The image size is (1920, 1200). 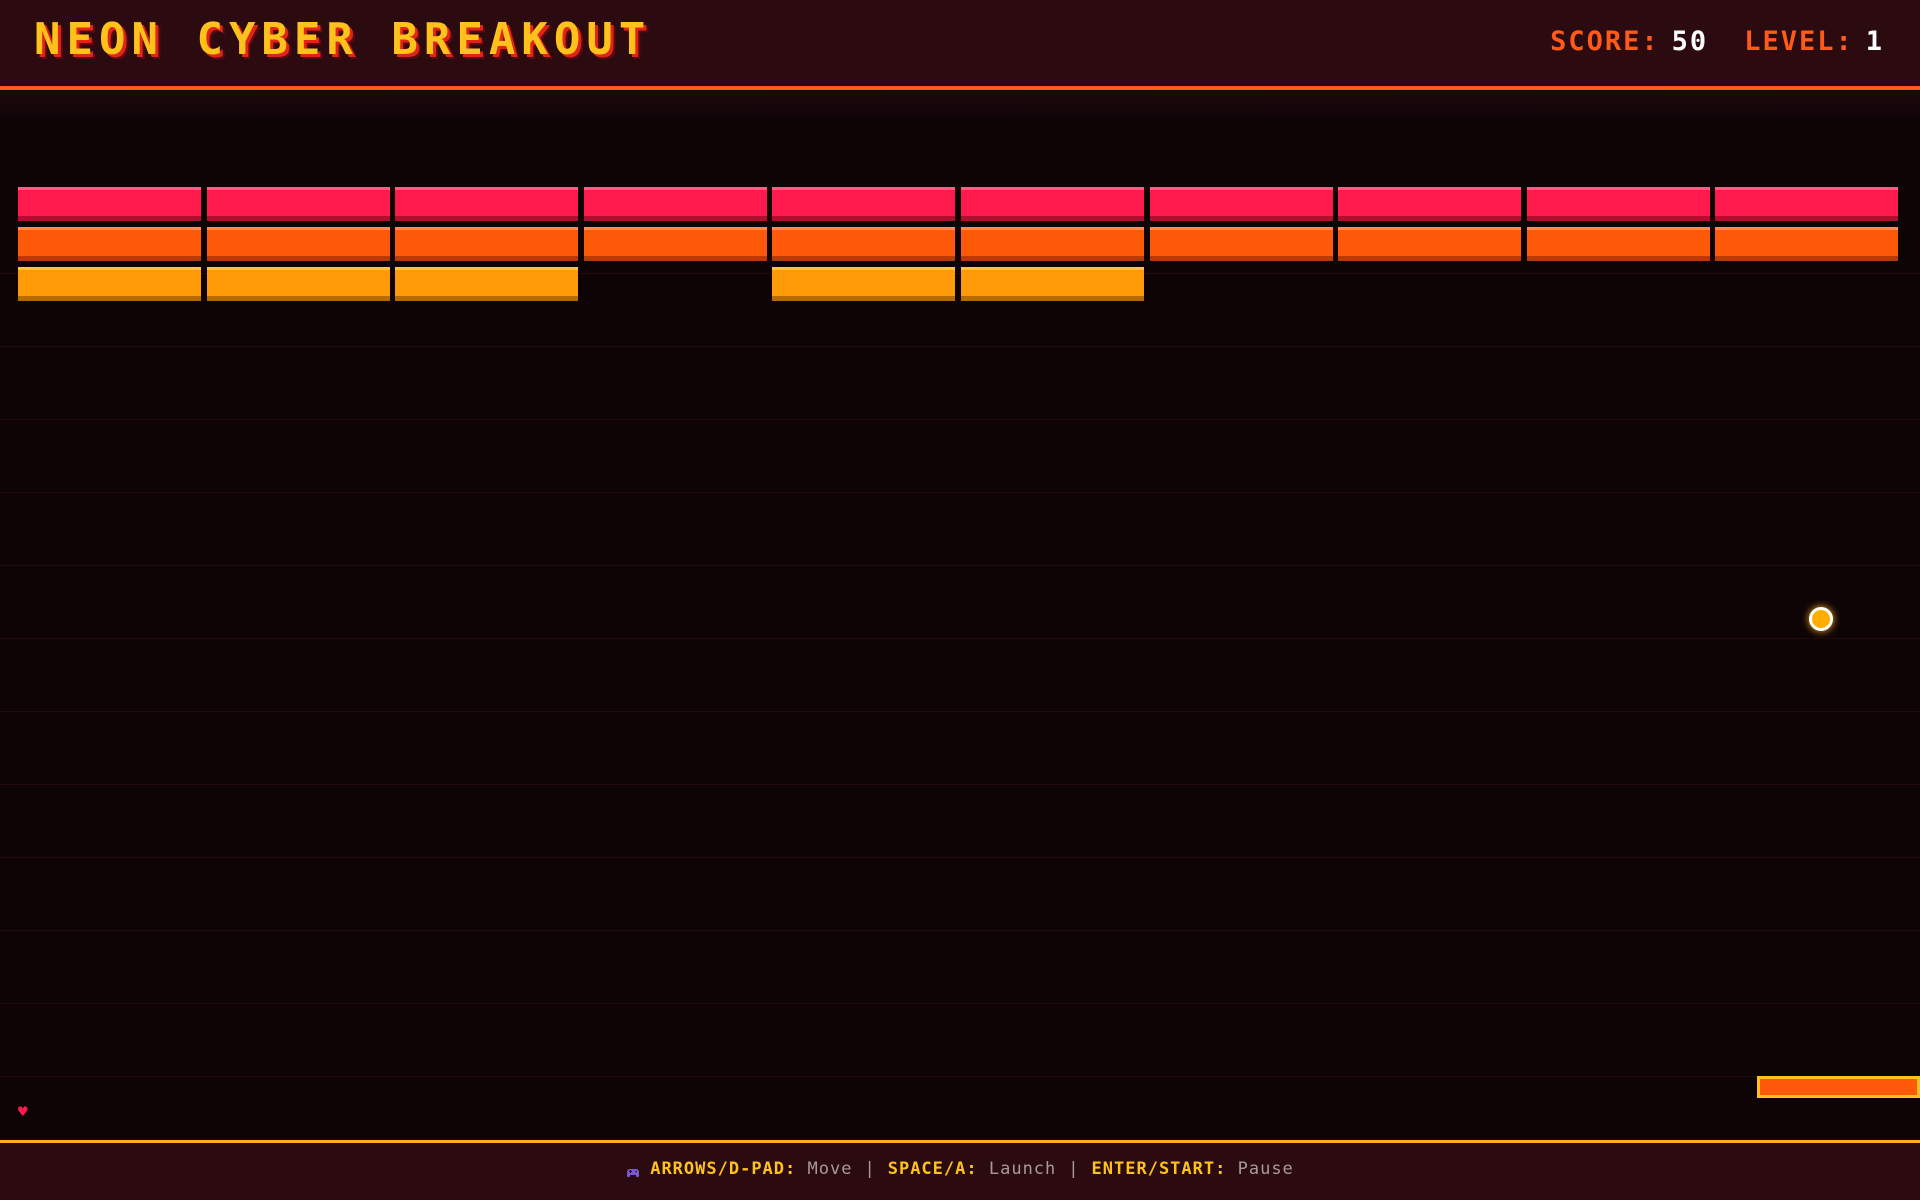 What do you see at coordinates (1605, 41) in the screenshot?
I see `score-label: SCORE:` at bounding box center [1605, 41].